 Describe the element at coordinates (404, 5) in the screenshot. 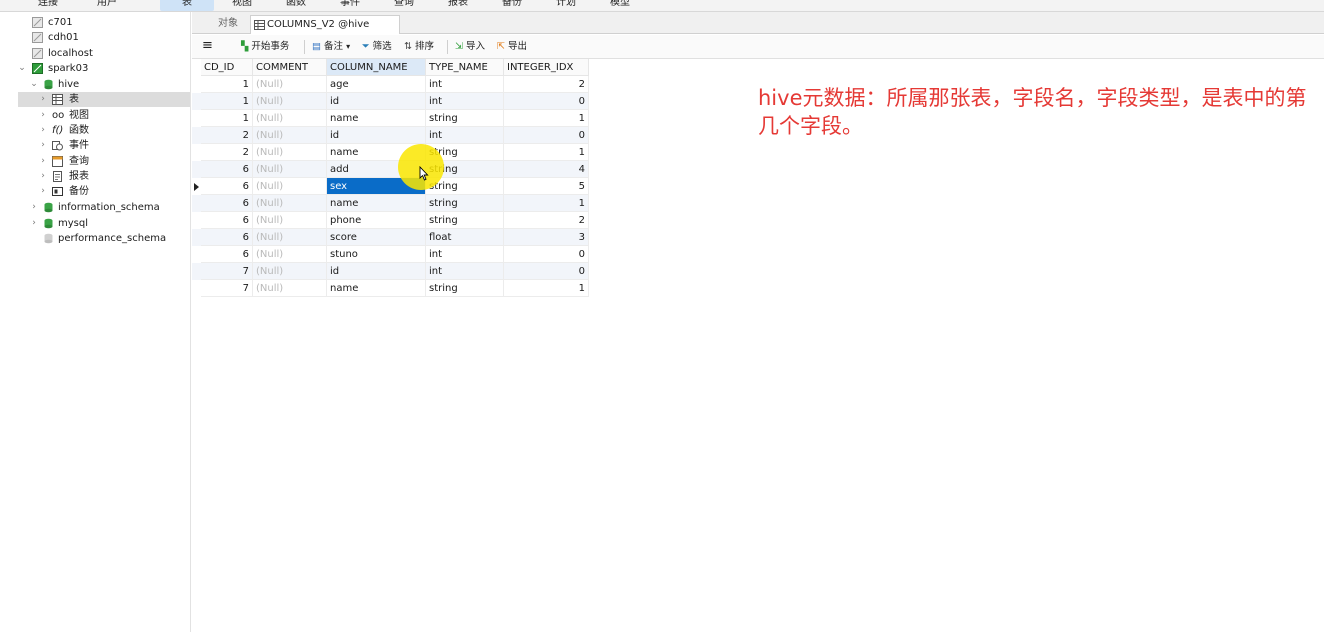

I see `menu-query: 查询` at that location.